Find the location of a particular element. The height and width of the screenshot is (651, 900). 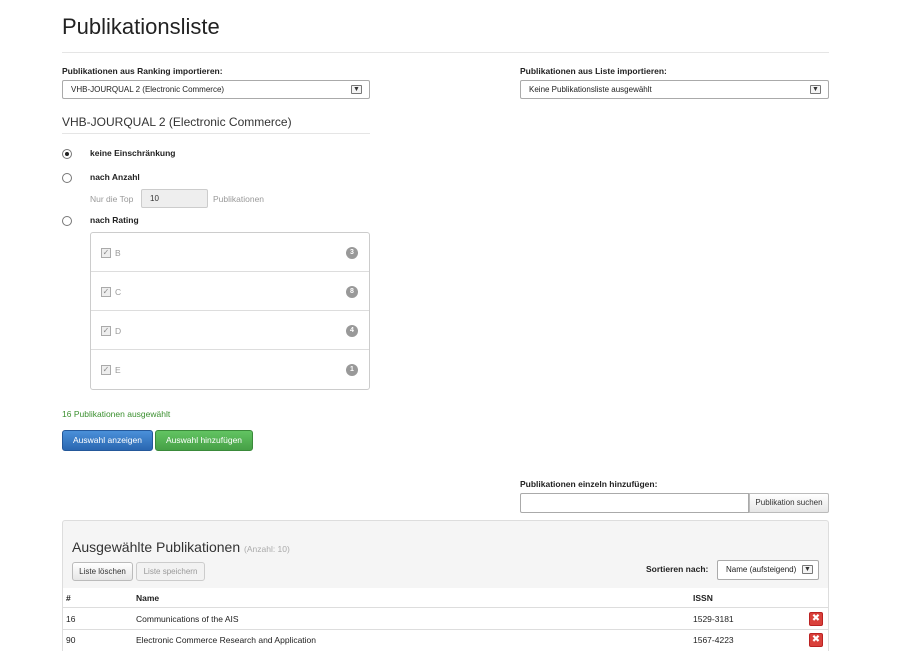

ranking-select: VHB-JOURQUAL 2 (Electronic Commerce) ▼ is located at coordinates (216, 89).